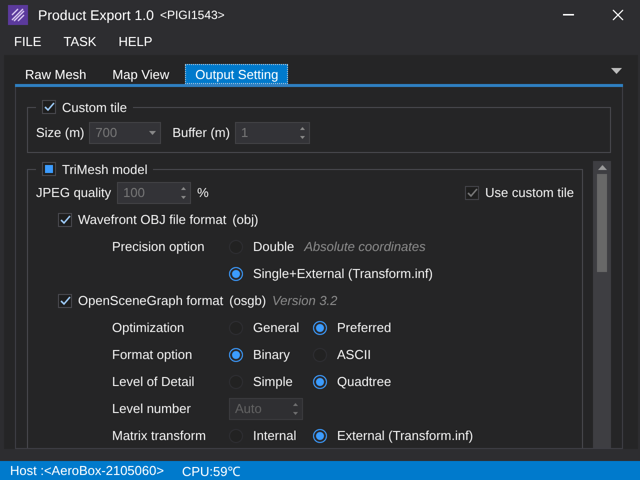 This screenshot has height=480, width=640. I want to click on checkbox-label: TriMesh model, so click(105, 169).